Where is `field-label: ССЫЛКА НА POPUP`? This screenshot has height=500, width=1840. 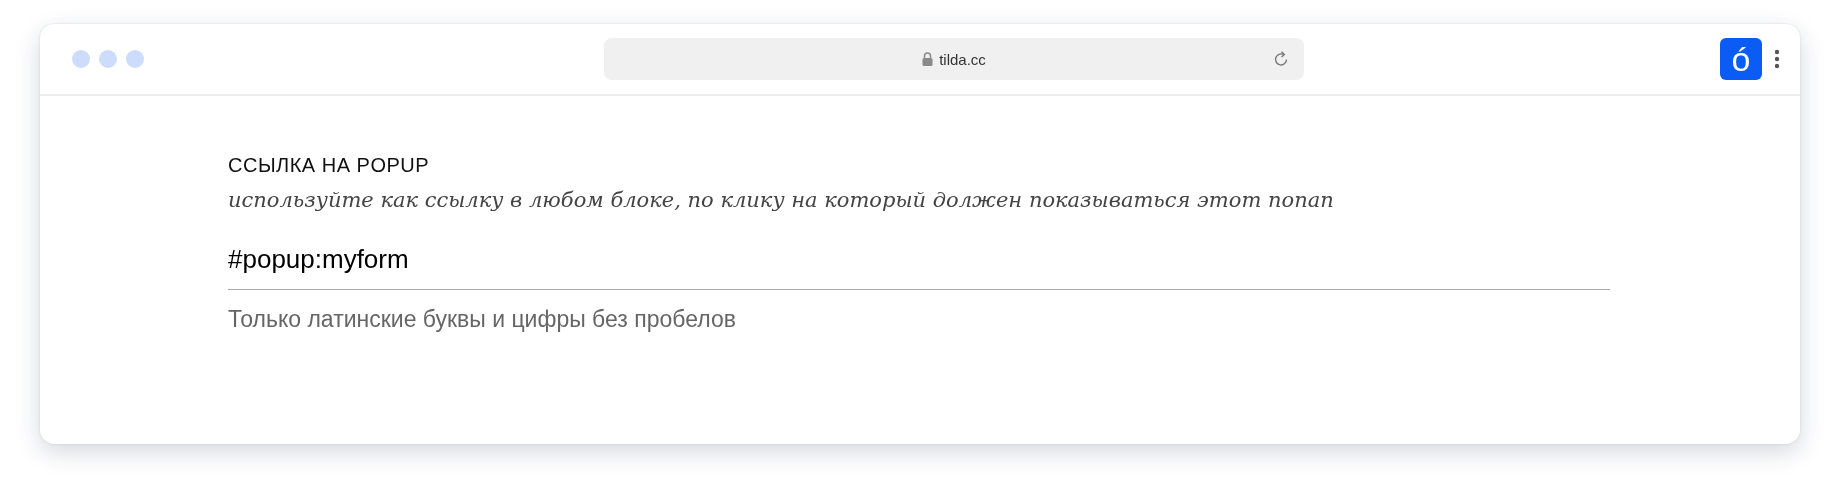
field-label: ССЫЛКА НА POPUP is located at coordinates (329, 165).